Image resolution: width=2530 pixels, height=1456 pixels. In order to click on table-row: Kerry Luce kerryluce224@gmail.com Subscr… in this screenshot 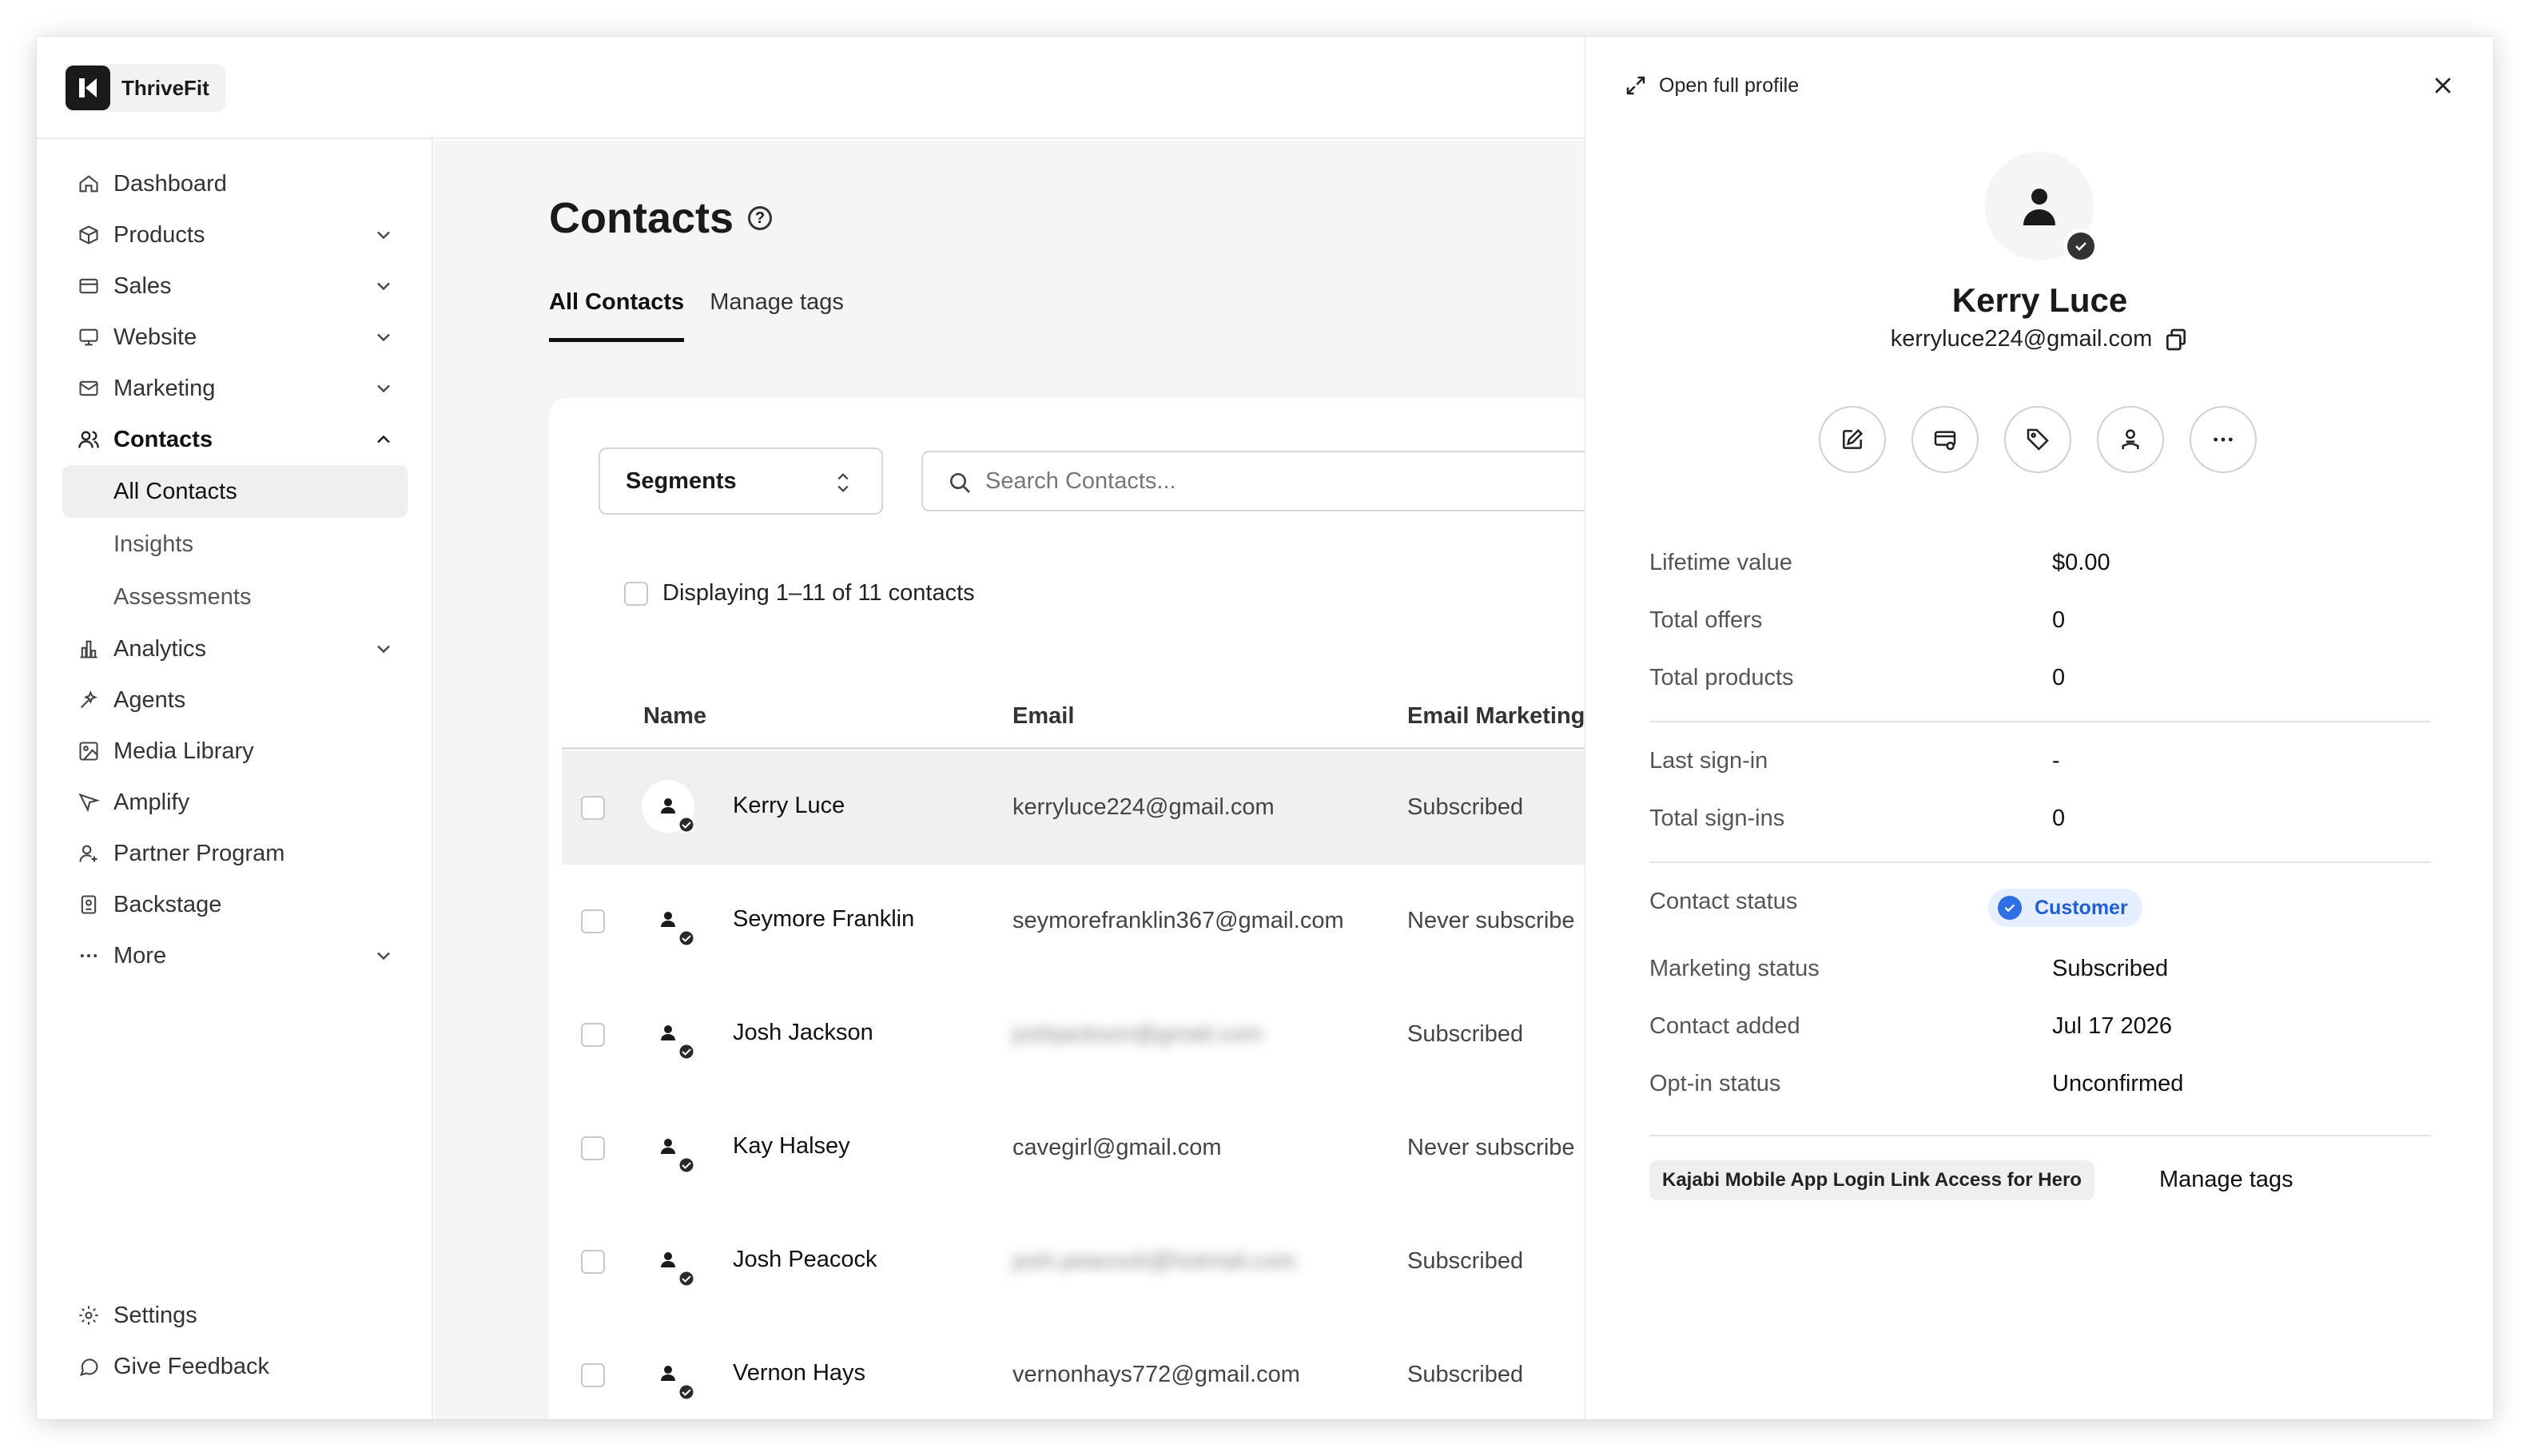, I will do `click(1115, 808)`.